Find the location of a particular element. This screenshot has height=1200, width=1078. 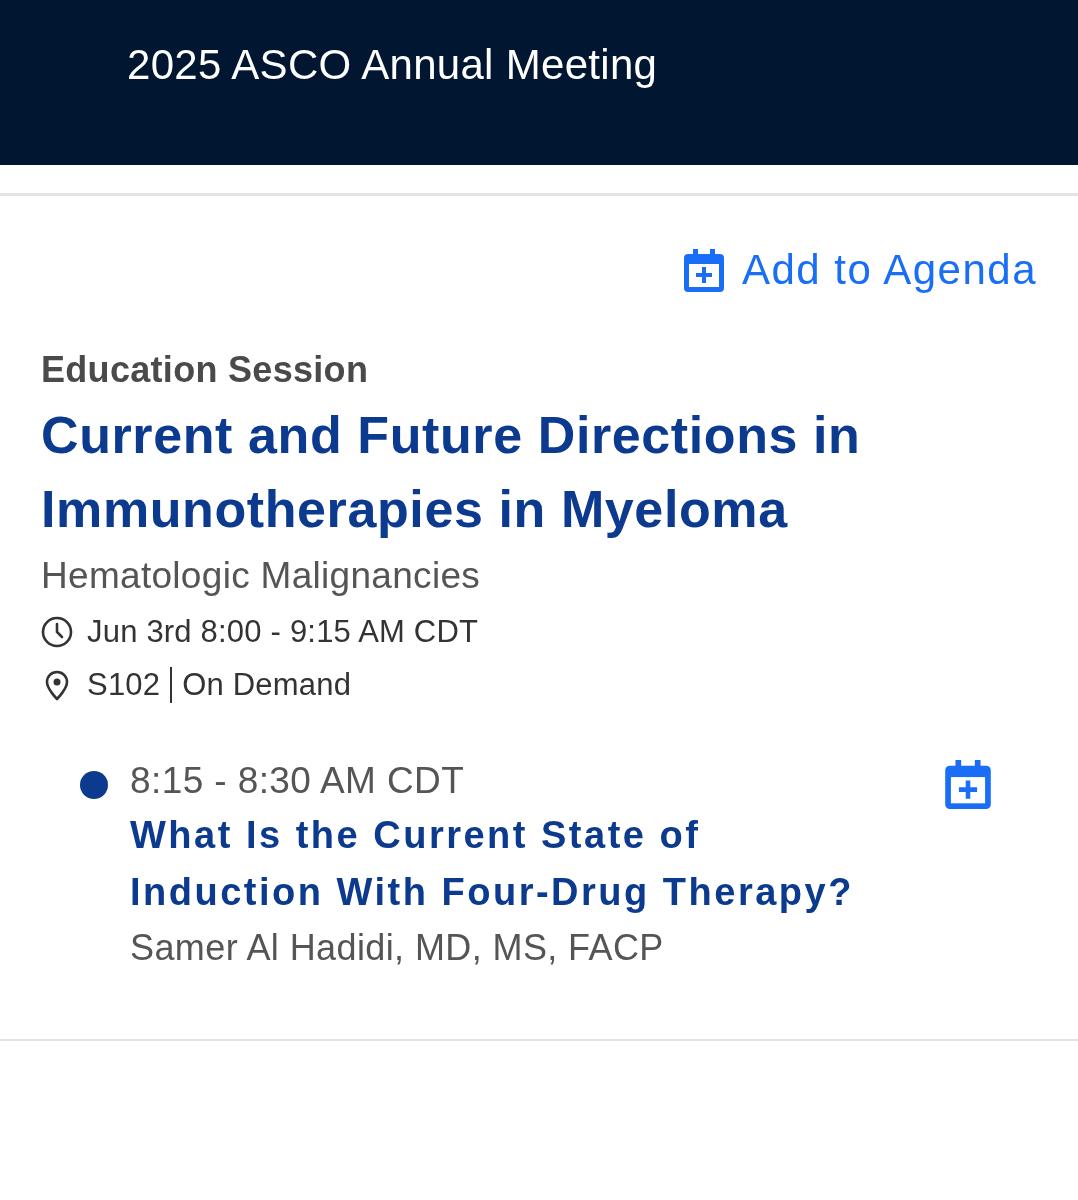

clock-icon is located at coordinates (57, 632).